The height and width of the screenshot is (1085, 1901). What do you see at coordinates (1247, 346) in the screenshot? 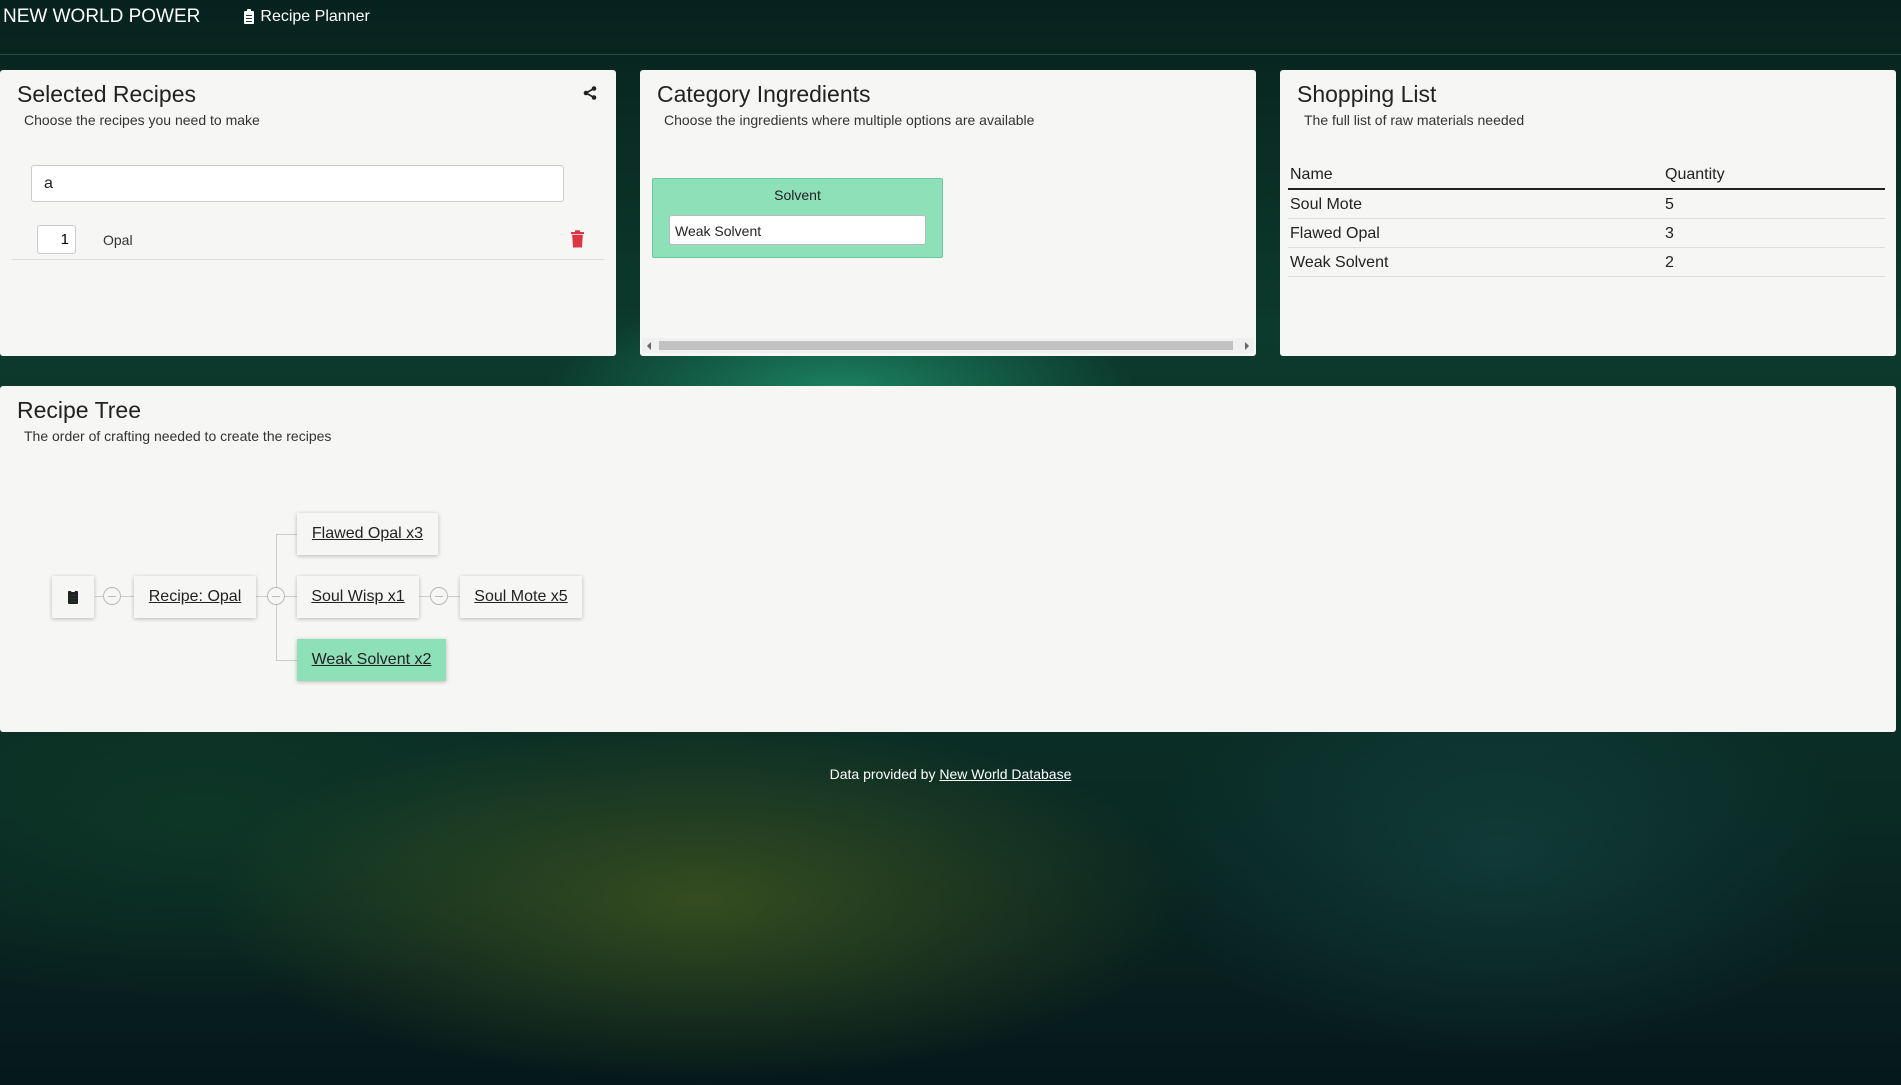
I see `scroll-right-icon` at bounding box center [1247, 346].